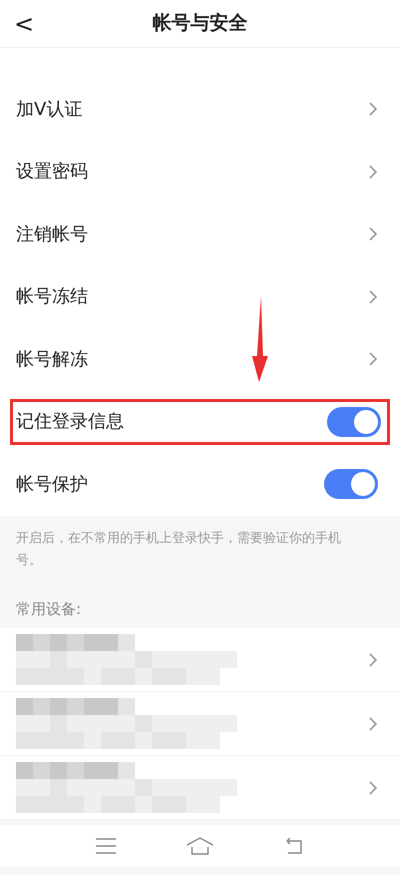  Describe the element at coordinates (200, 297) in the screenshot. I see `settings-row: 帐号冻结` at that location.